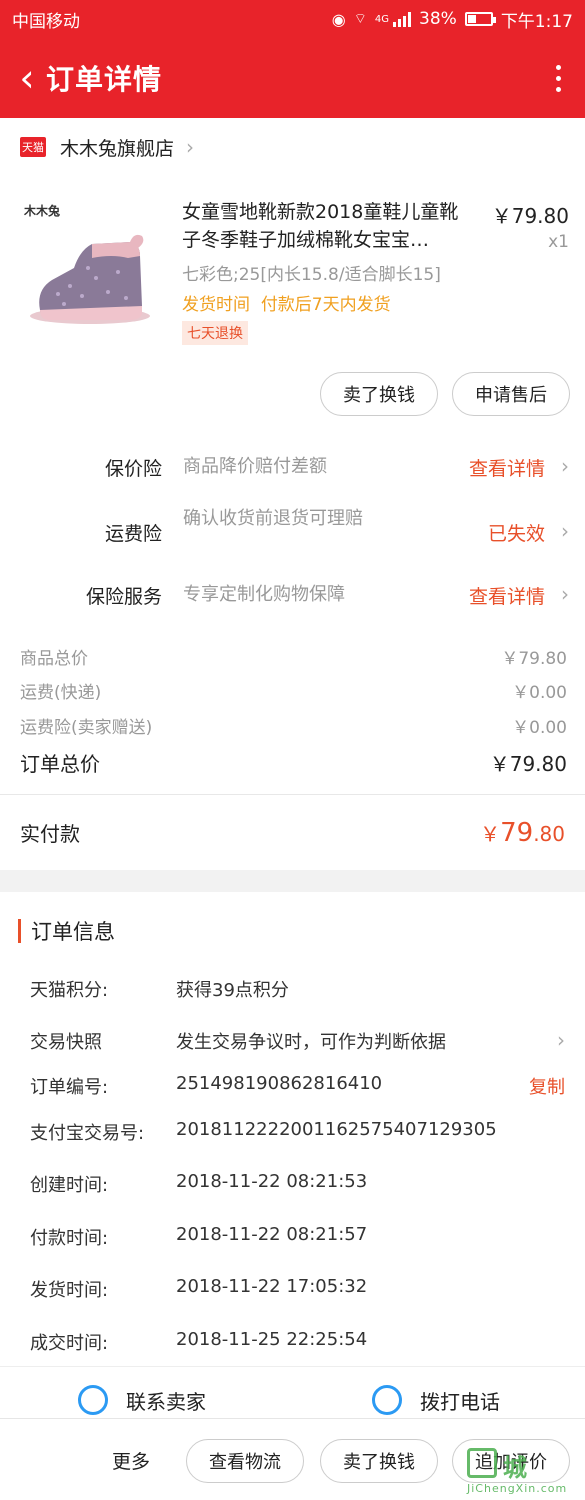  What do you see at coordinates (536, 21) in the screenshot?
I see `clock: 下午1:17` at bounding box center [536, 21].